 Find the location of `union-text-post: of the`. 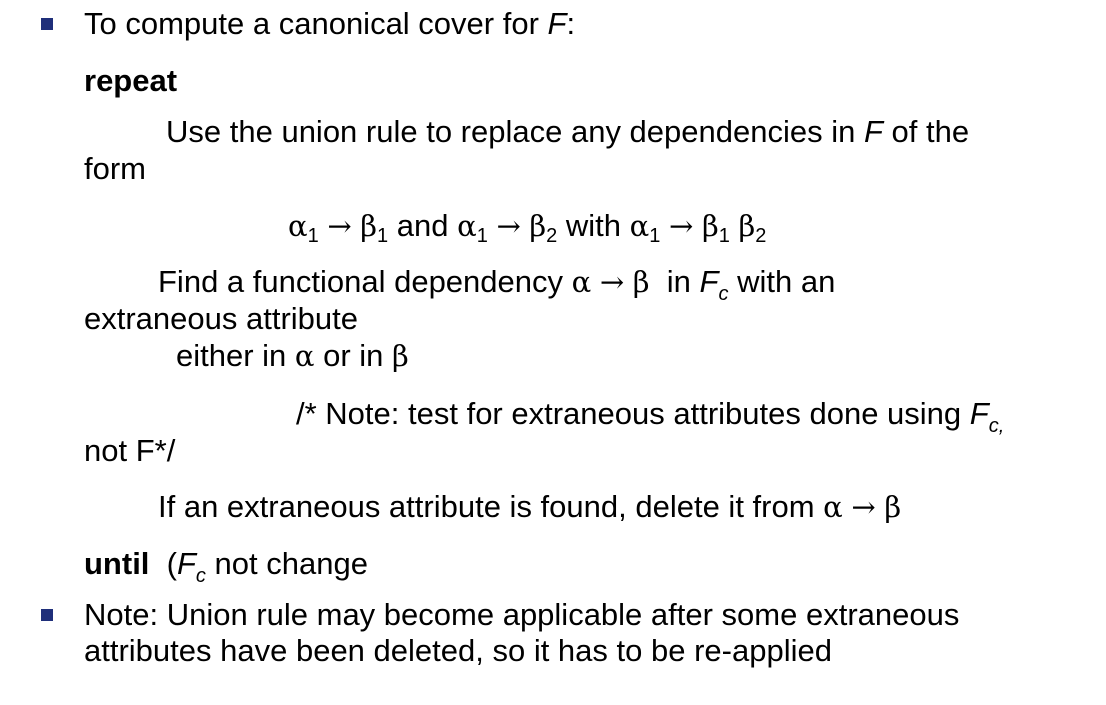

union-text-post: of the is located at coordinates (926, 131).